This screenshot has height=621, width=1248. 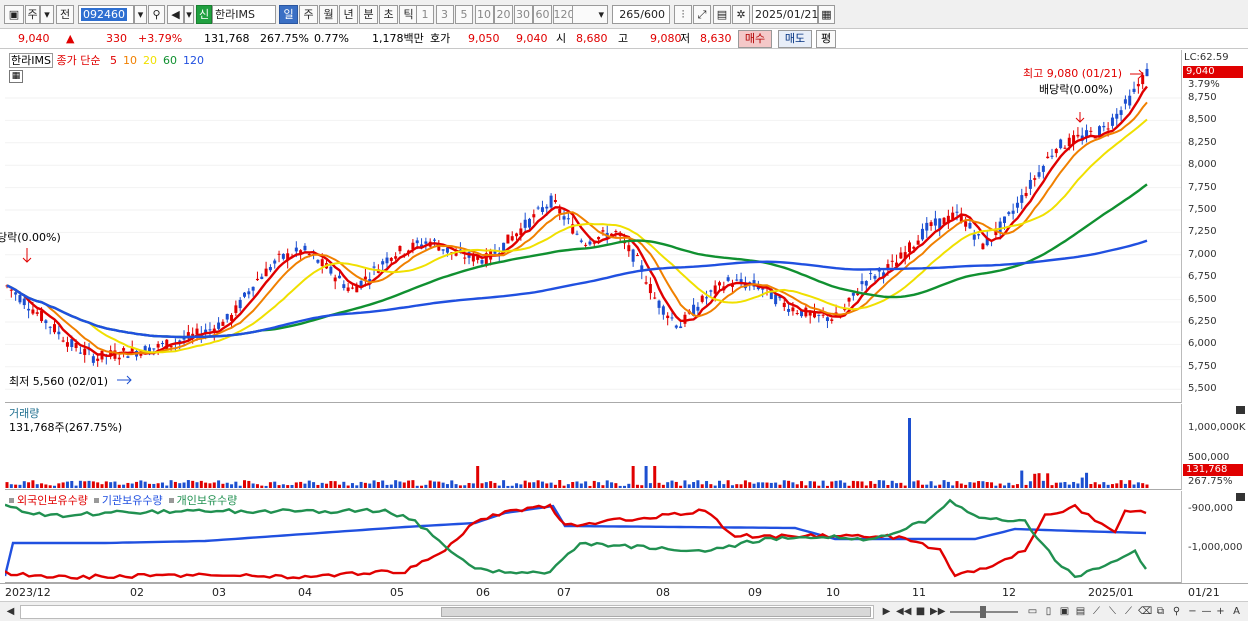 I want to click on stock-code-input: 092460, so click(x=106, y=14).